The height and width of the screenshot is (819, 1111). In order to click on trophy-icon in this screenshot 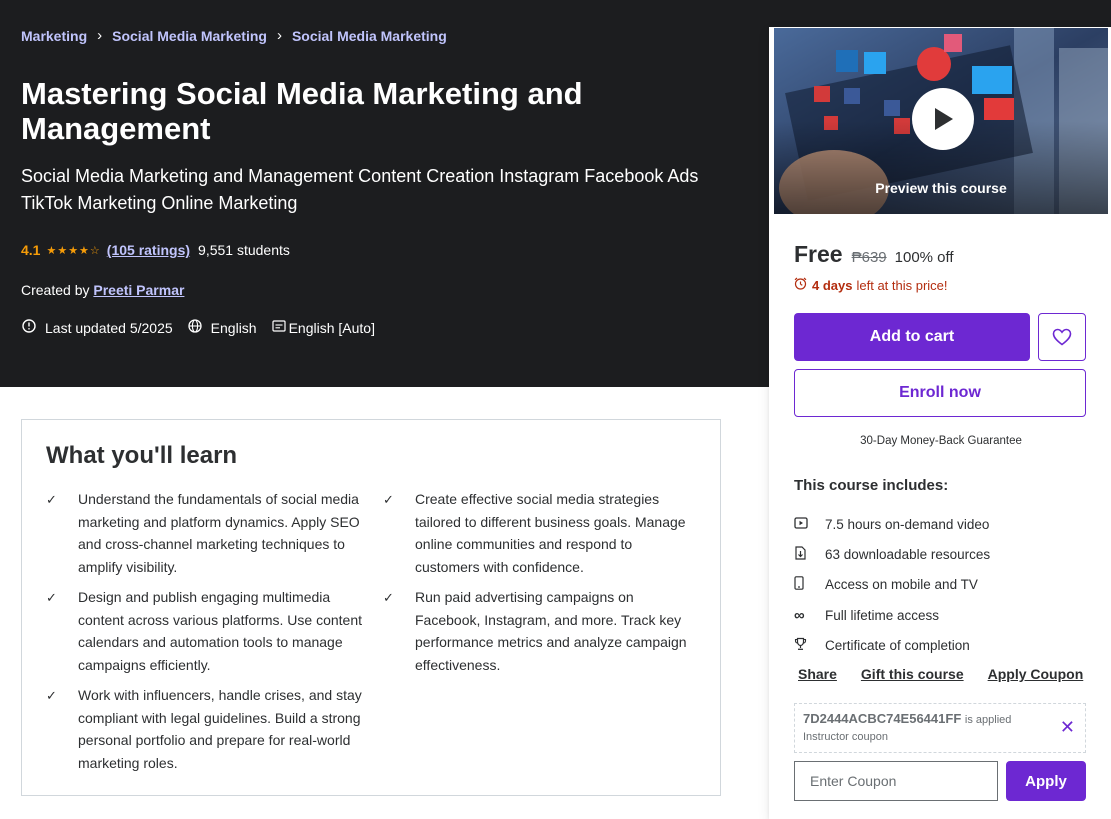, I will do `click(809, 645)`.